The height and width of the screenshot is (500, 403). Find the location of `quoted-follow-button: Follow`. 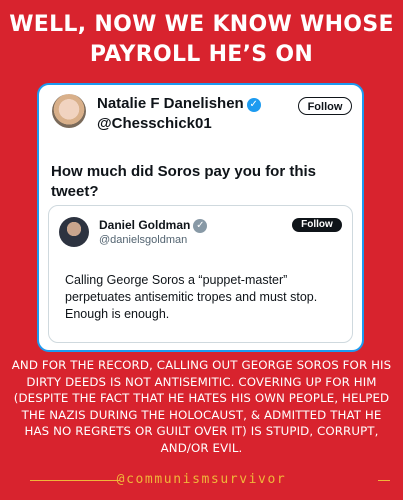

quoted-follow-button: Follow is located at coordinates (317, 225).